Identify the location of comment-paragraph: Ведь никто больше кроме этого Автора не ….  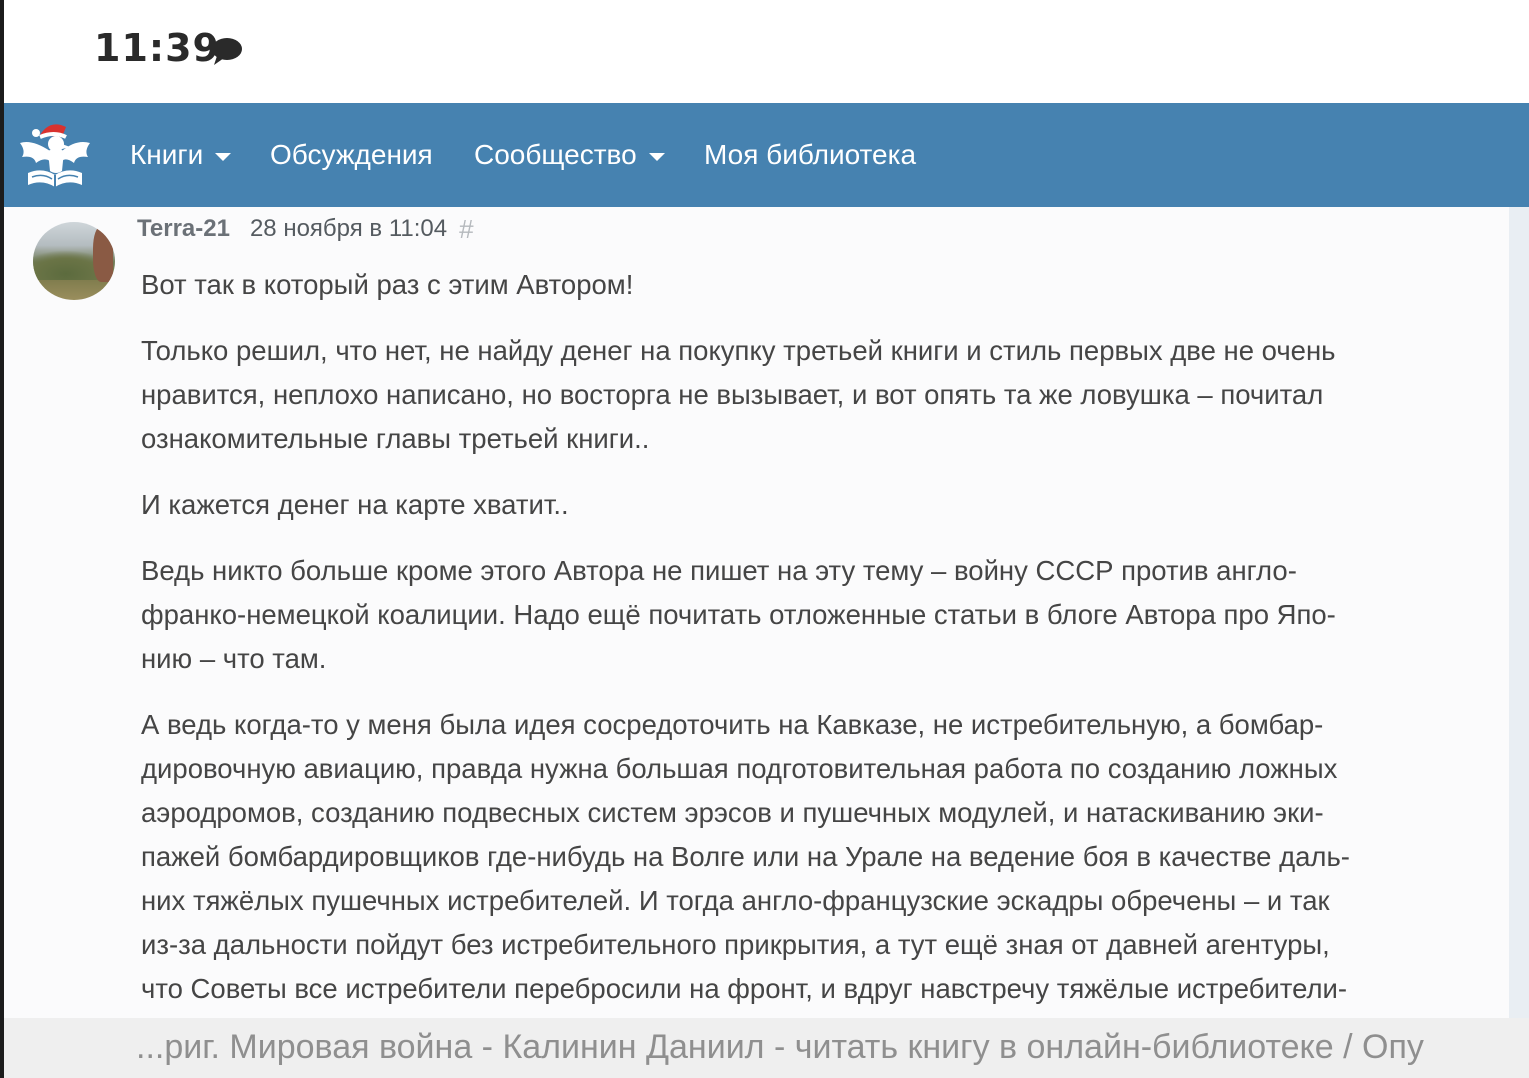
(738, 614).